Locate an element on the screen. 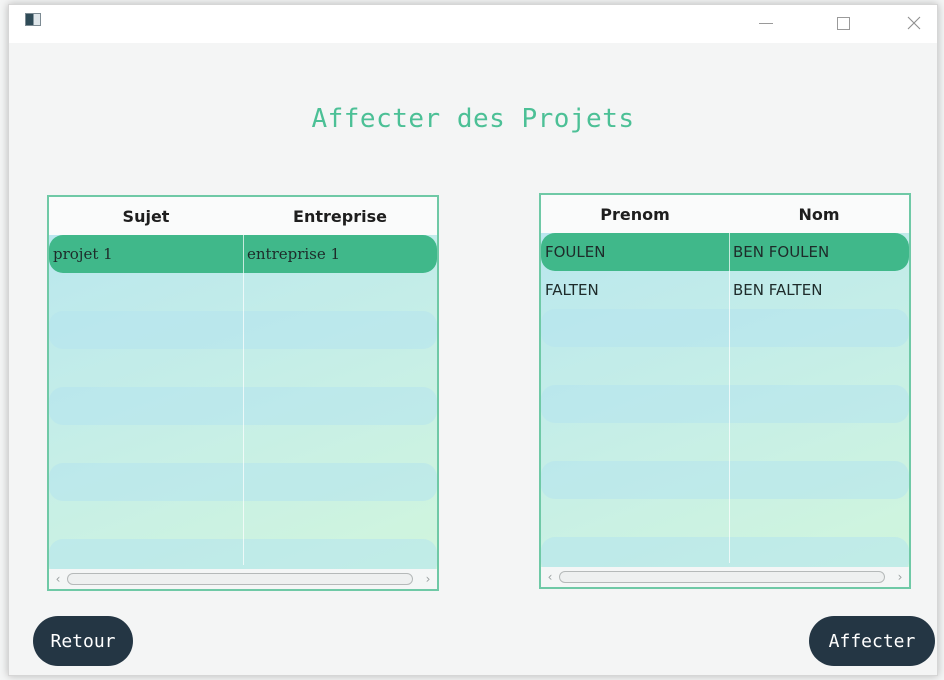 The width and height of the screenshot is (944, 680). minimize-icon is located at coordinates (766, 23).